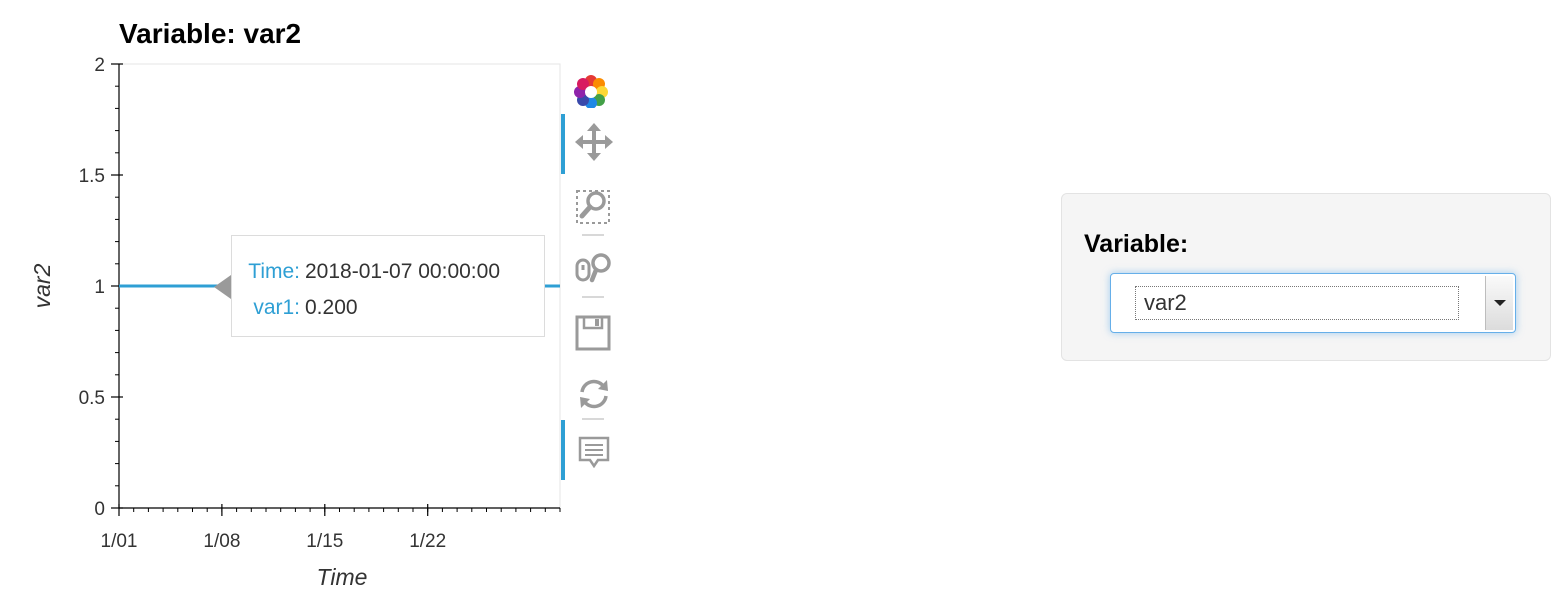 The height and width of the screenshot is (605, 1564). What do you see at coordinates (1297, 303) in the screenshot?
I see `variable-select-value: var2` at bounding box center [1297, 303].